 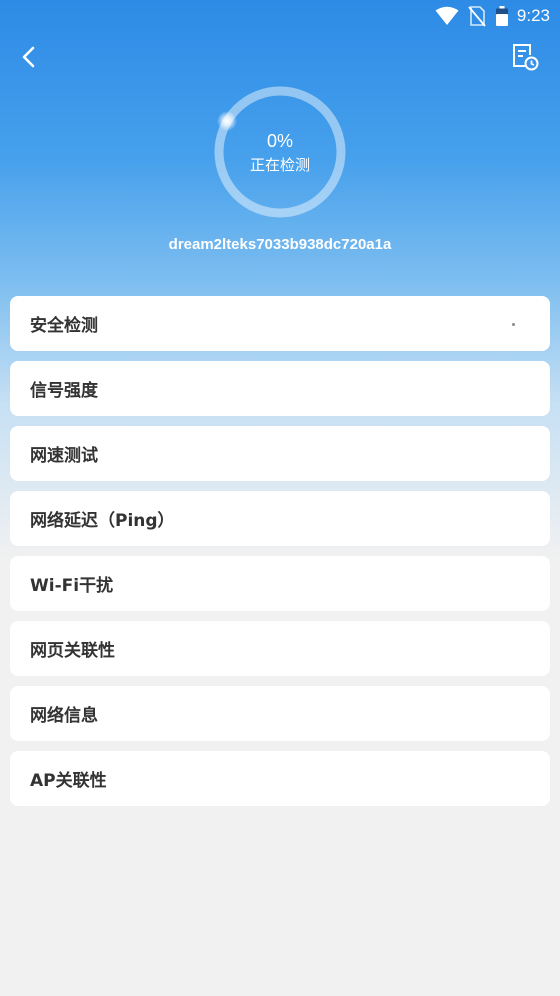 I want to click on progress-status: 正在检测, so click(x=279, y=165).